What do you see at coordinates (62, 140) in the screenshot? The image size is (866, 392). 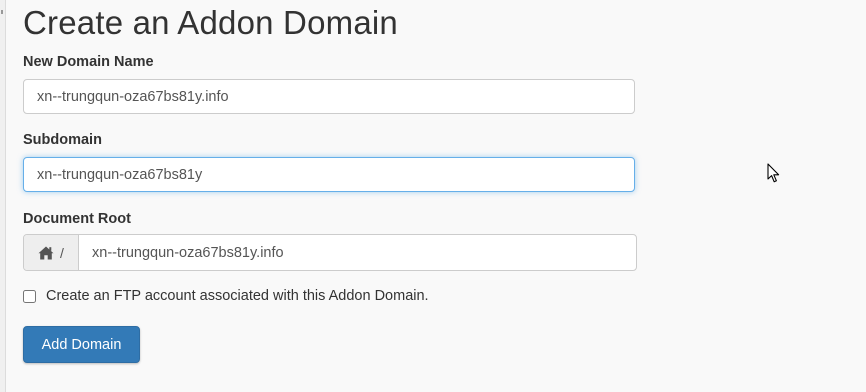 I see `subdomain-label: Subdomain` at bounding box center [62, 140].